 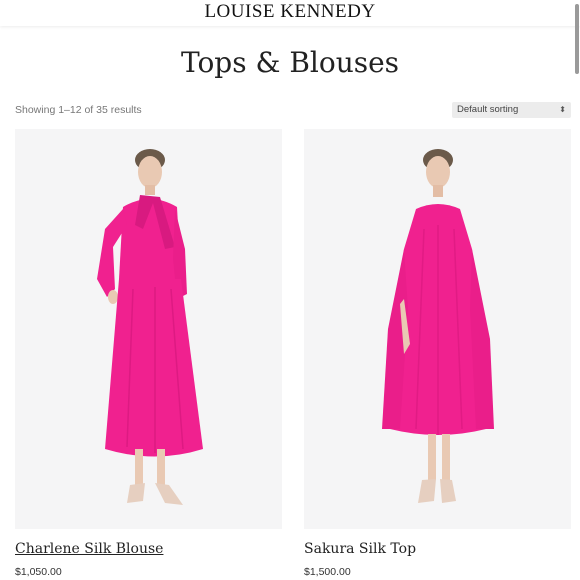 What do you see at coordinates (327, 572) in the screenshot?
I see `product-price: $1,500.00` at bounding box center [327, 572].